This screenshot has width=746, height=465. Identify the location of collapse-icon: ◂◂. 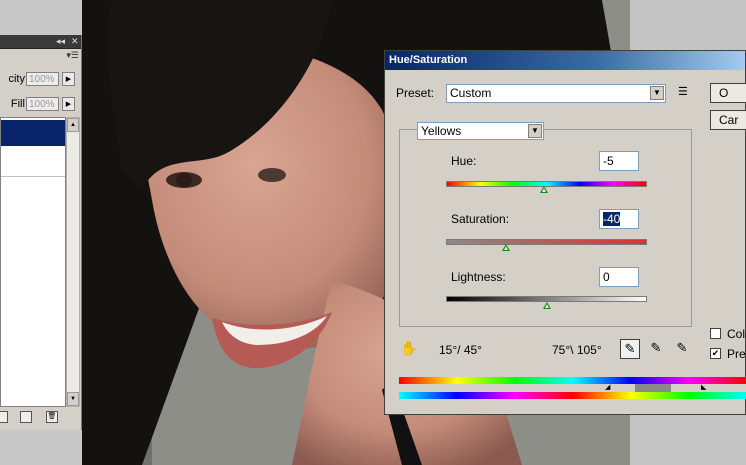
(60, 41).